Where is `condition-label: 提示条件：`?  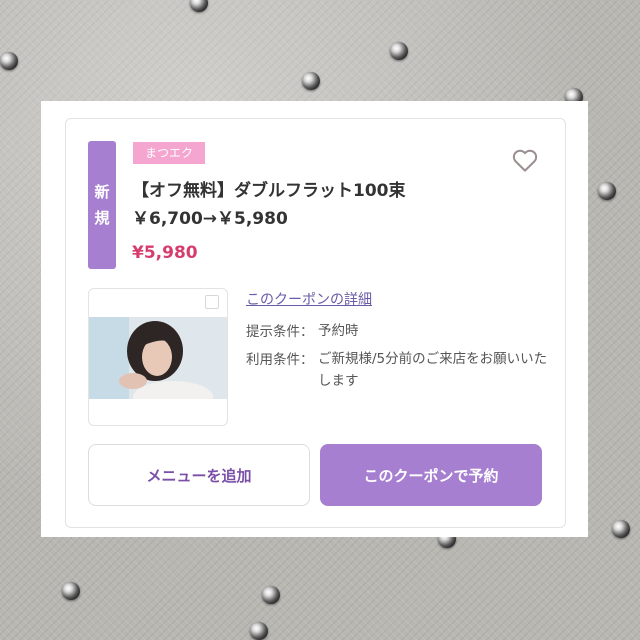 condition-label: 提示条件： is located at coordinates (280, 332).